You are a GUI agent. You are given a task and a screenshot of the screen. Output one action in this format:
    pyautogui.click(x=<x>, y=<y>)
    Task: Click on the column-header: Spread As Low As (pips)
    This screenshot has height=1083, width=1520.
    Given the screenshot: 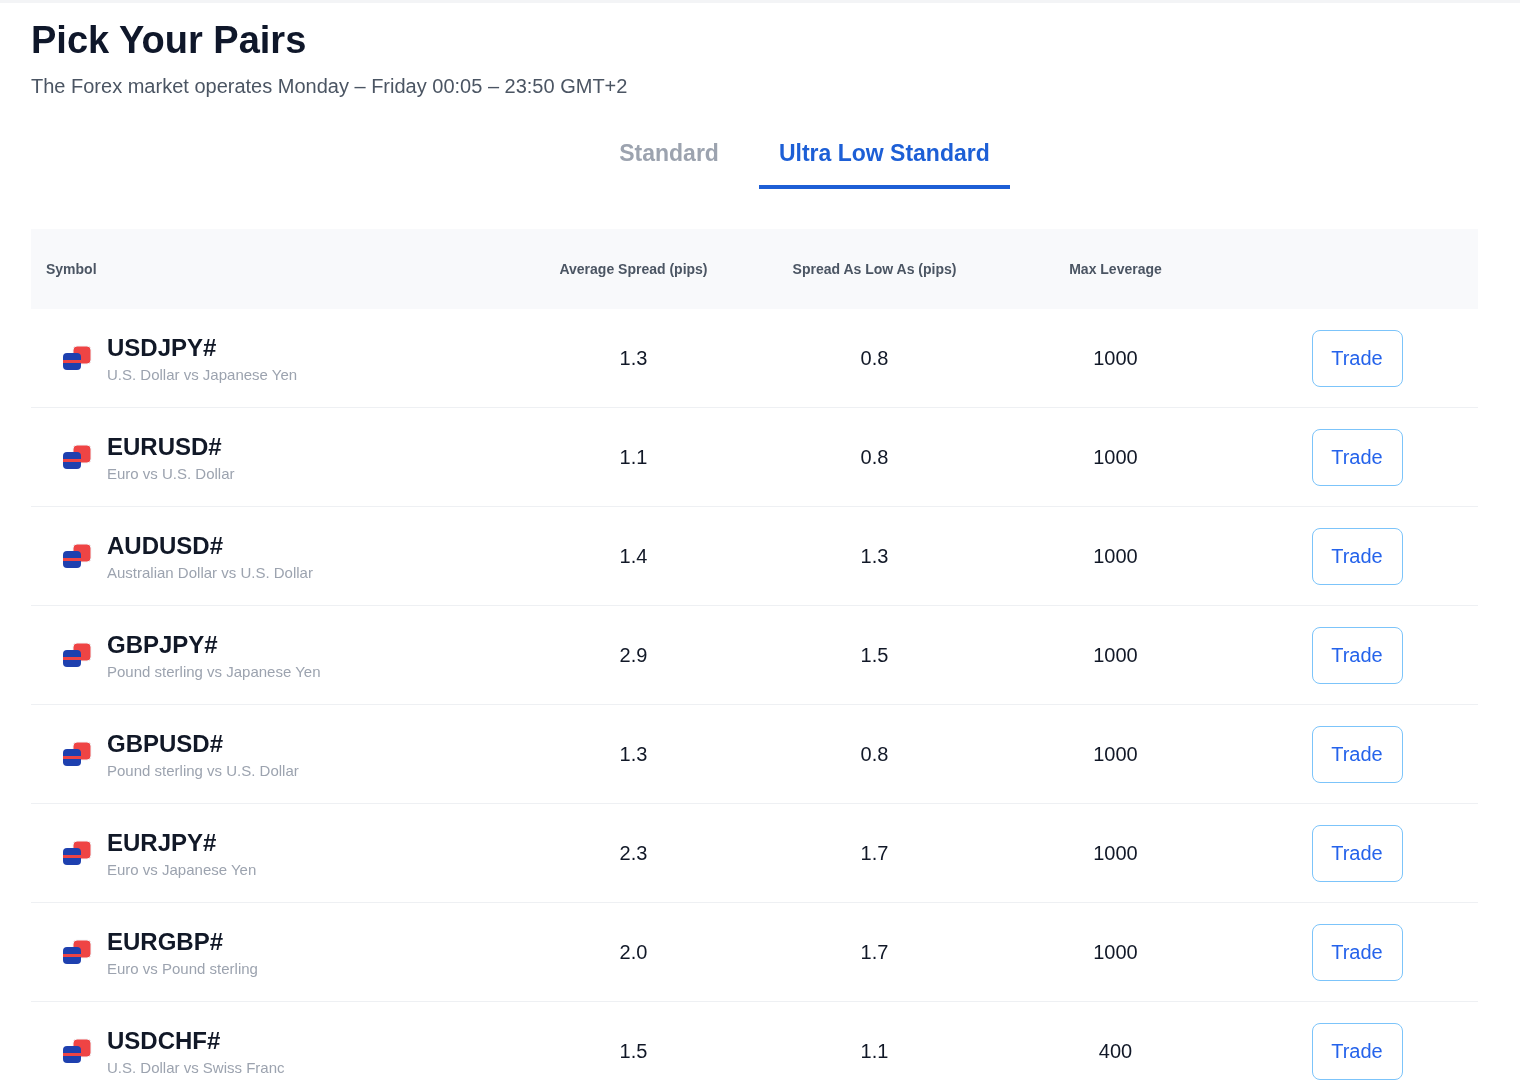 What is the action you would take?
    pyautogui.click(x=874, y=269)
    